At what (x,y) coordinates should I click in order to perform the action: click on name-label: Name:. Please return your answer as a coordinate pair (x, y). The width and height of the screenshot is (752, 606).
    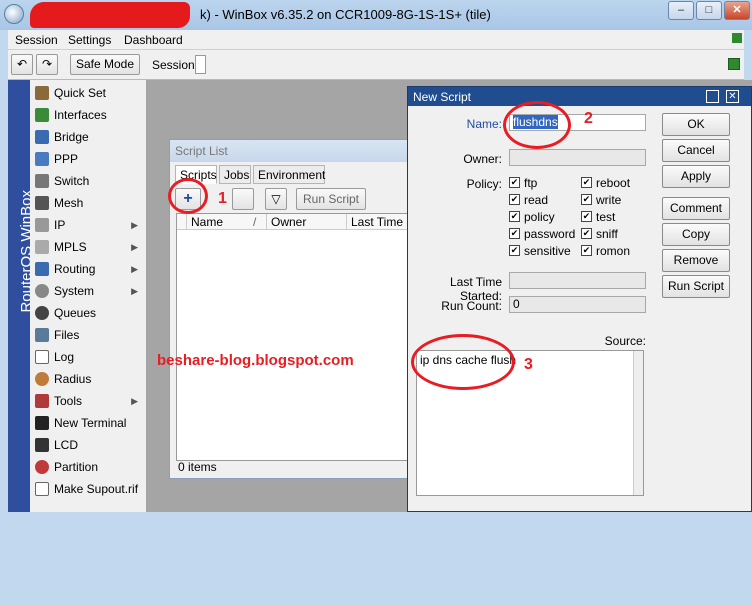
    Looking at the image, I should click on (484, 124).